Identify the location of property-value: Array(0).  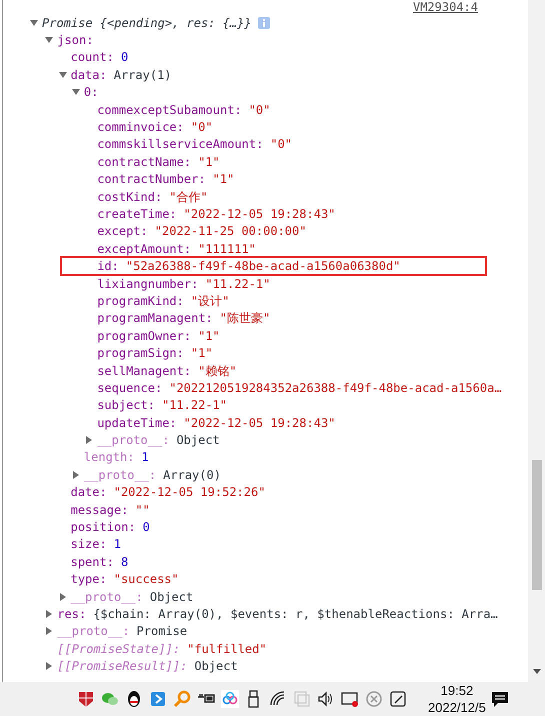
(192, 475).